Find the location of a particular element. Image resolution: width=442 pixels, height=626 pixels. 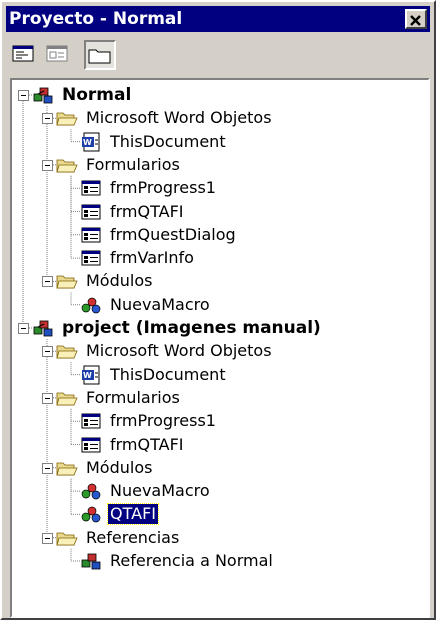

tree-node: frmQuestDialog is located at coordinates (159, 235).